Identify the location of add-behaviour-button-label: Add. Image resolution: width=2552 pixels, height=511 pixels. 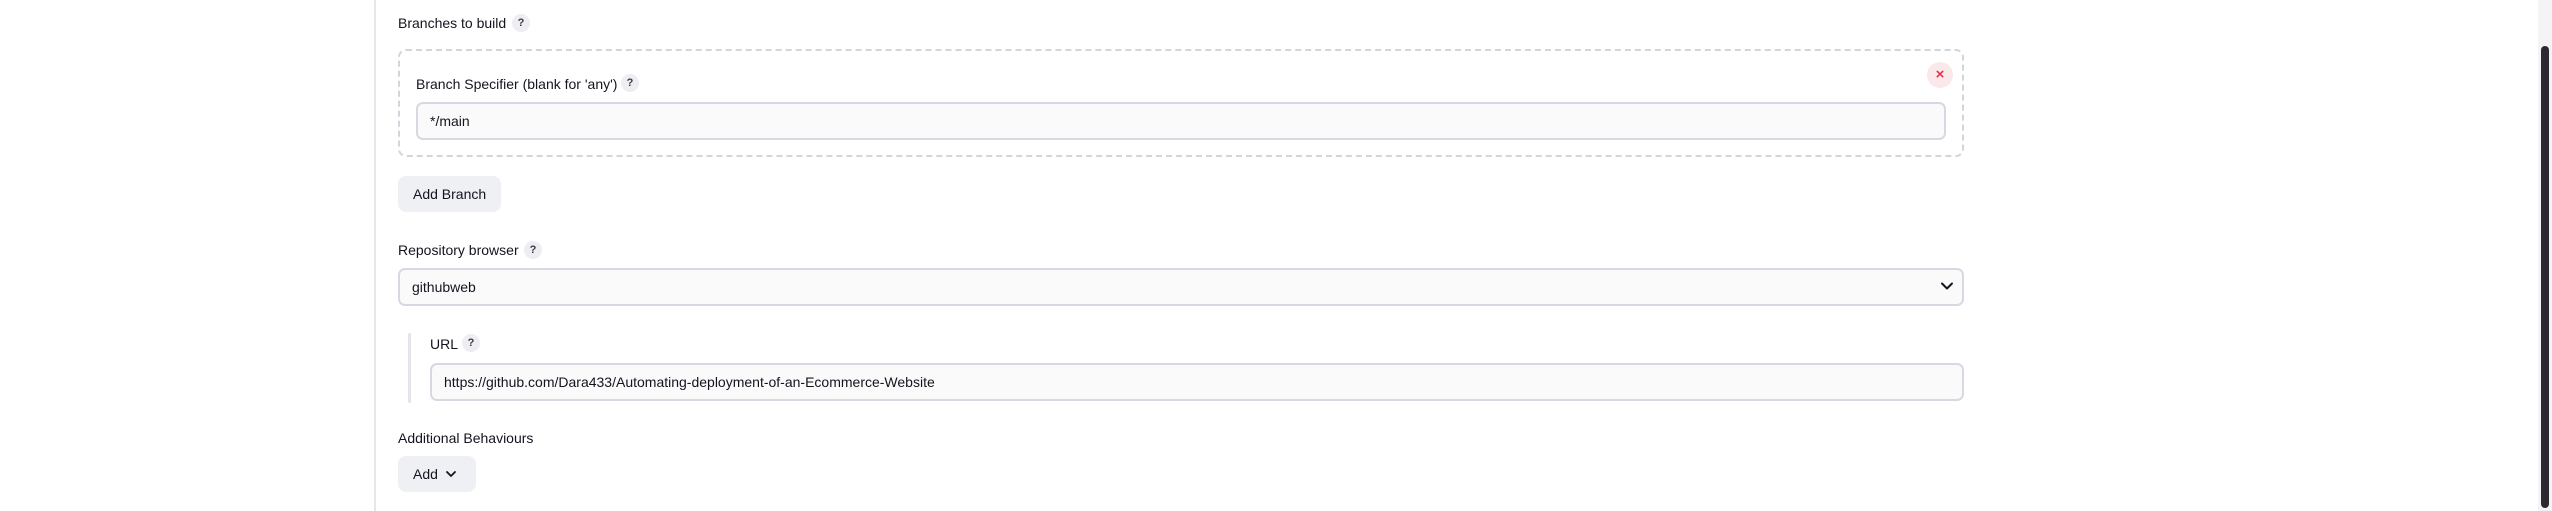
(425, 474).